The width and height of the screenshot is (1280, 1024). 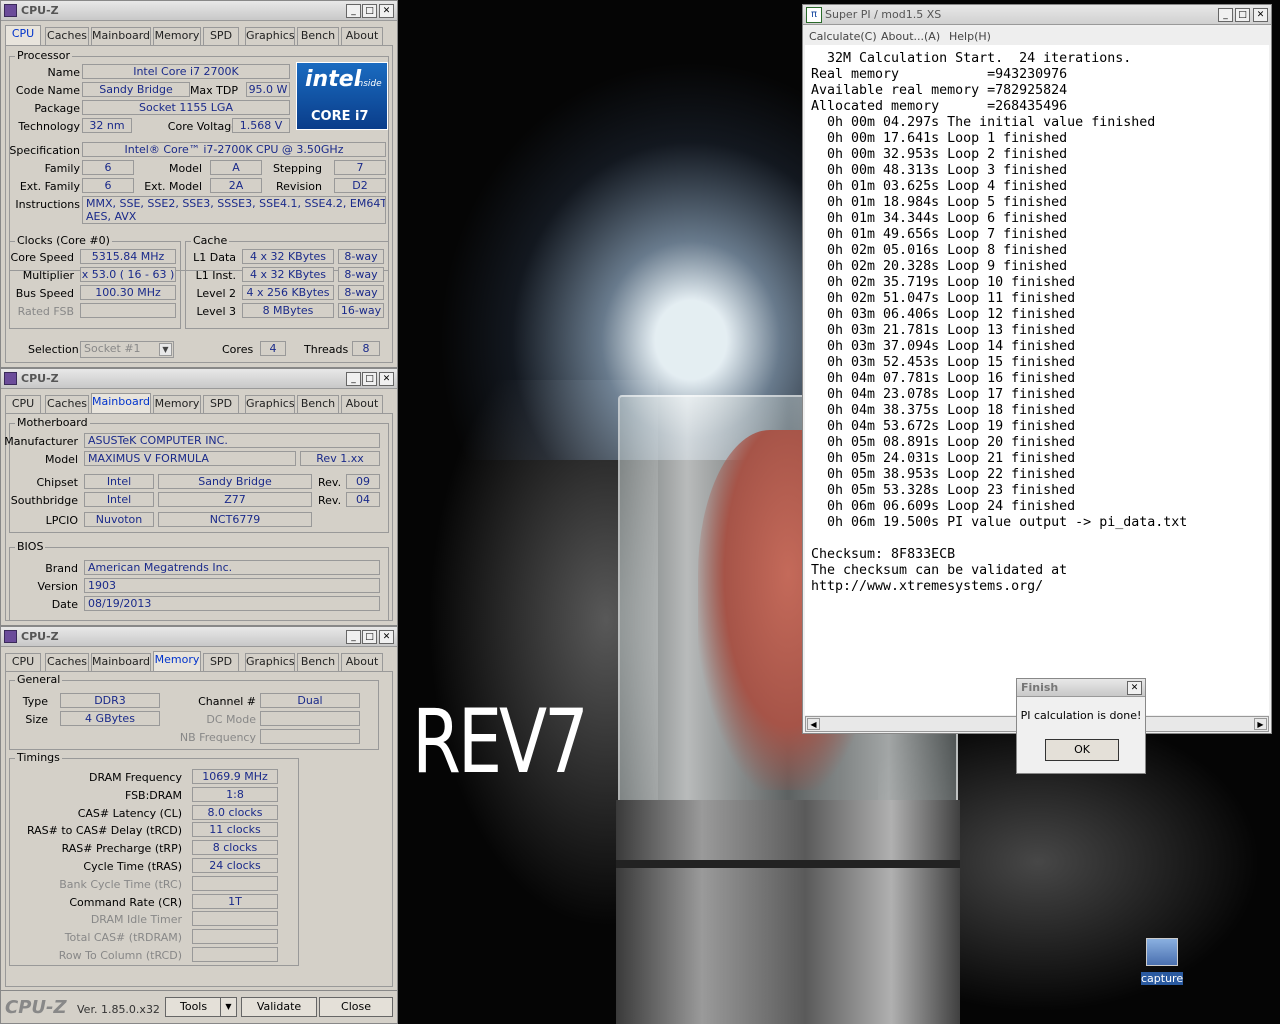 I want to click on label: Stepping, so click(x=297, y=168).